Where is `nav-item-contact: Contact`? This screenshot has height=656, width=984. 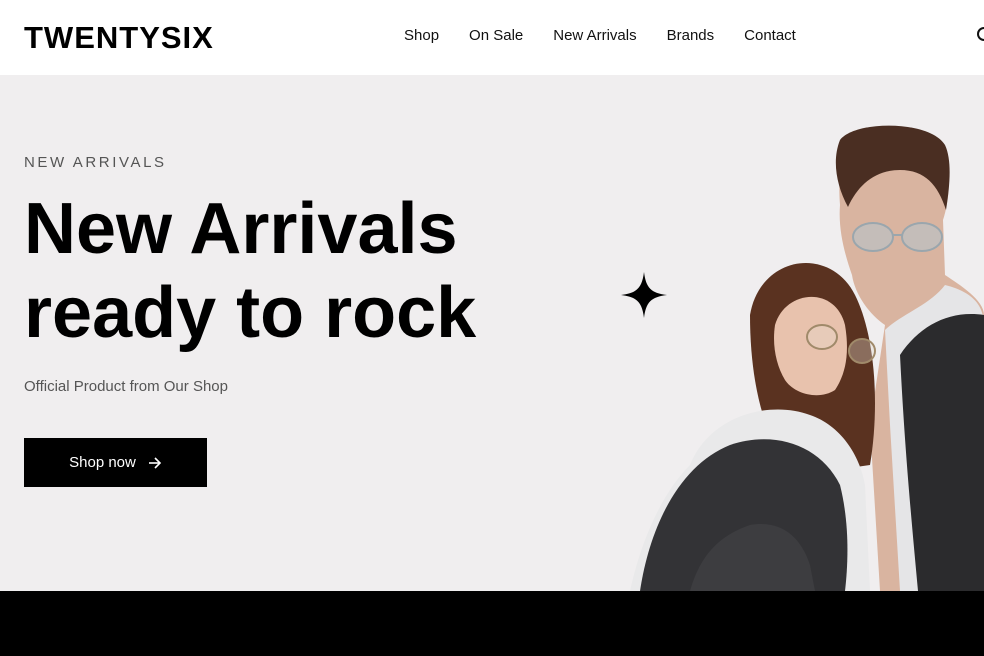
nav-item-contact: Contact is located at coordinates (770, 36).